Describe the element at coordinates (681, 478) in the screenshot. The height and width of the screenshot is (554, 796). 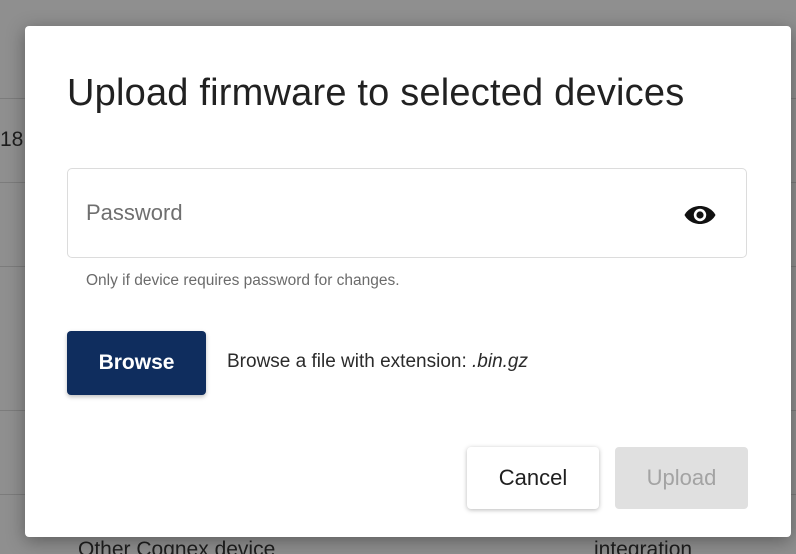
I see `upload-button: Upload` at that location.